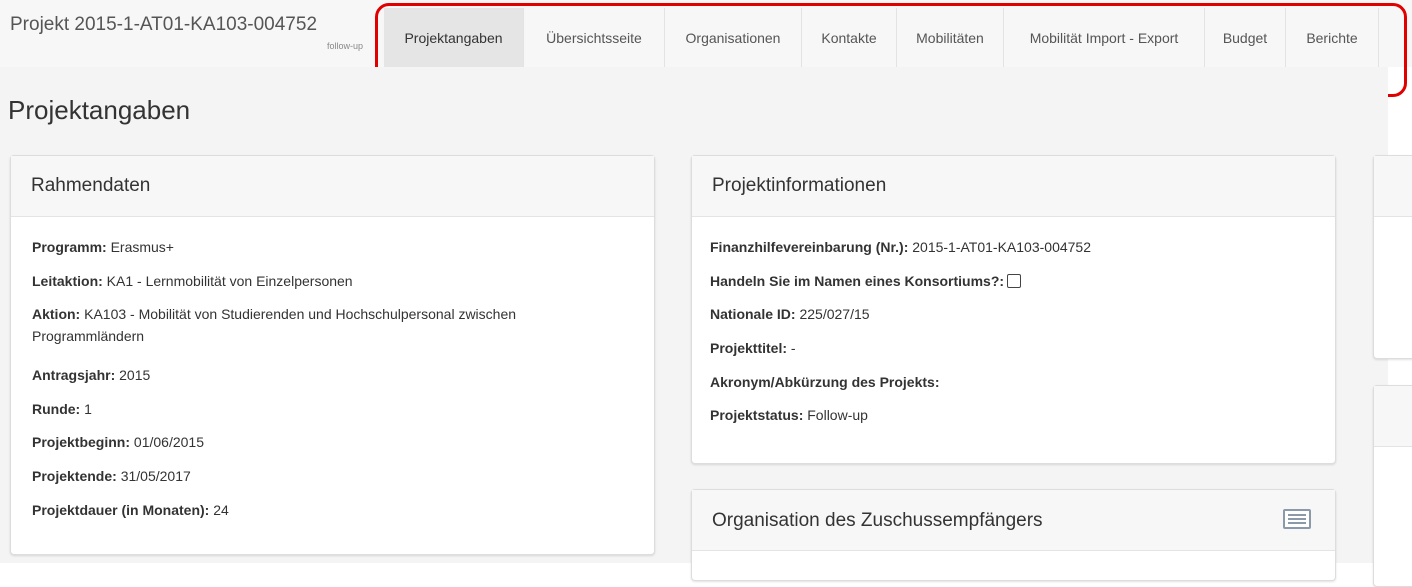  Describe the element at coordinates (799, 185) in the screenshot. I see `panel-title: Projektinformationen` at that location.